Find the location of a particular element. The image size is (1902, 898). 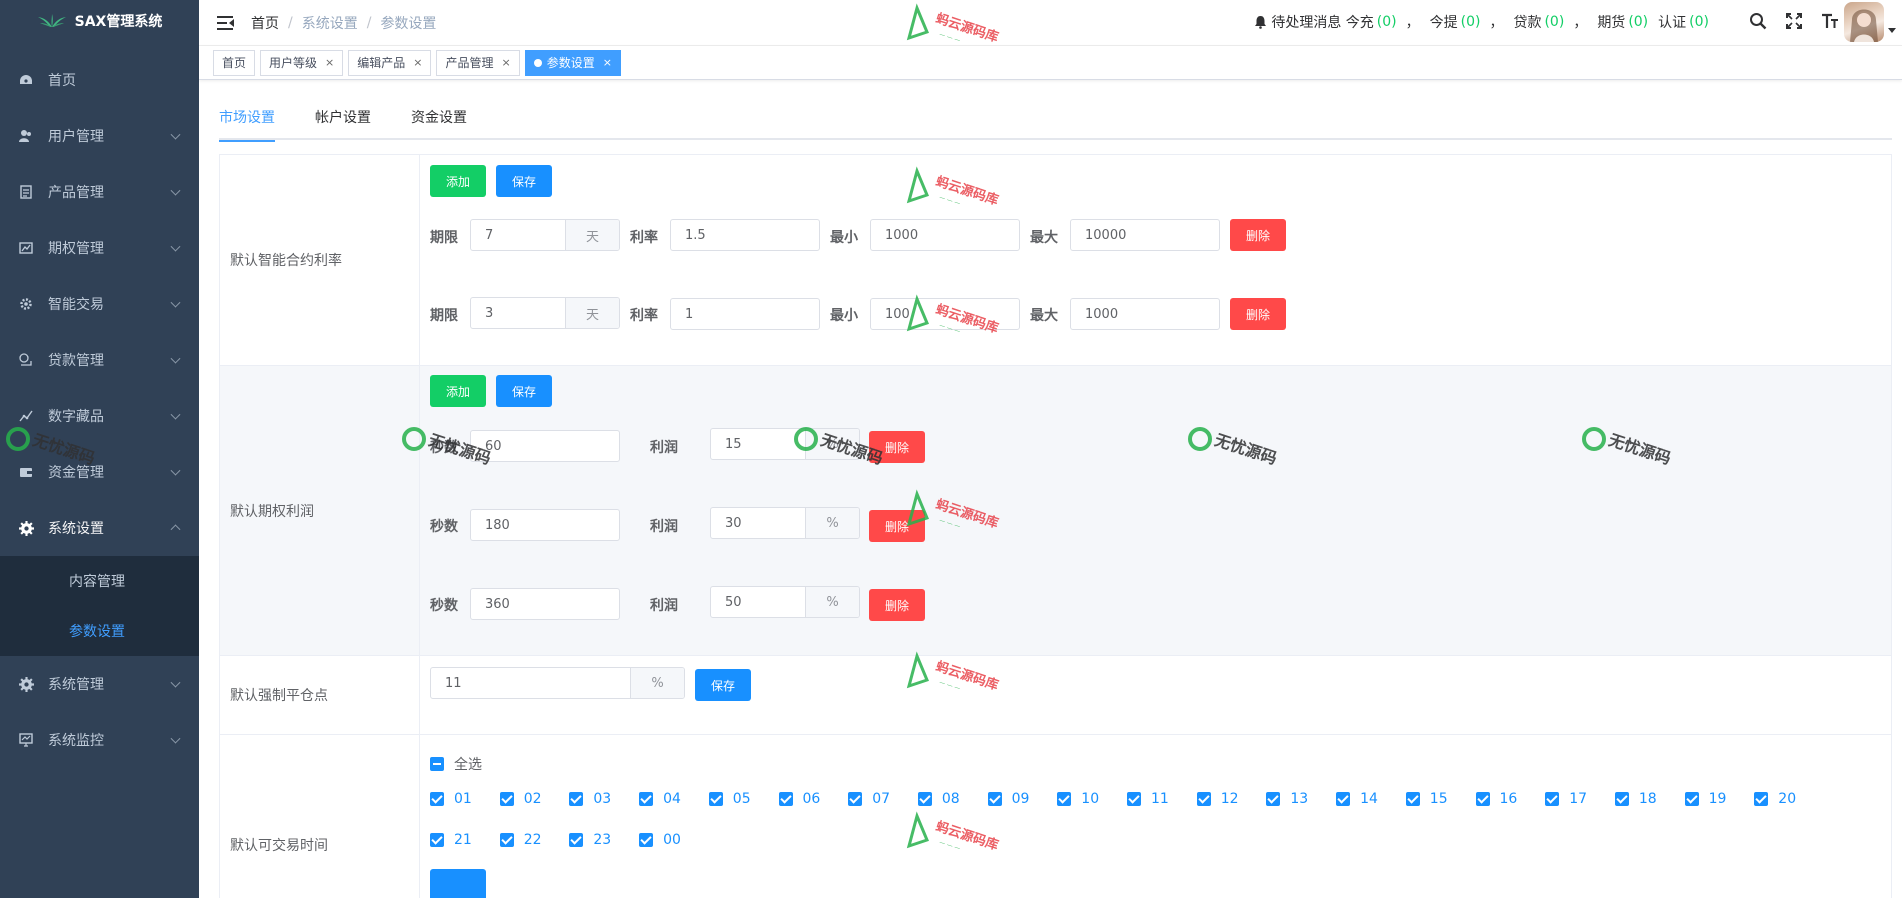

notify-count-withdraw: (0) is located at coordinates (1471, 22).